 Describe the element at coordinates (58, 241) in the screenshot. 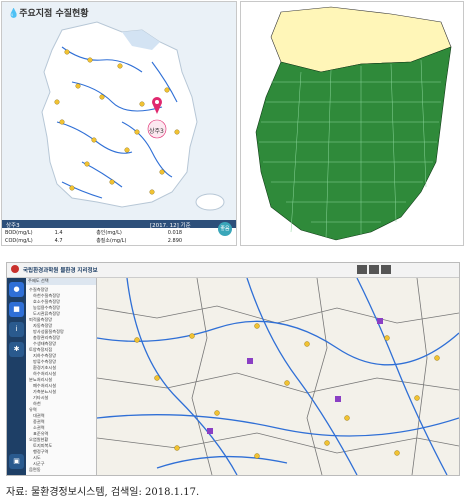

I see `metric-value: 4.7` at that location.